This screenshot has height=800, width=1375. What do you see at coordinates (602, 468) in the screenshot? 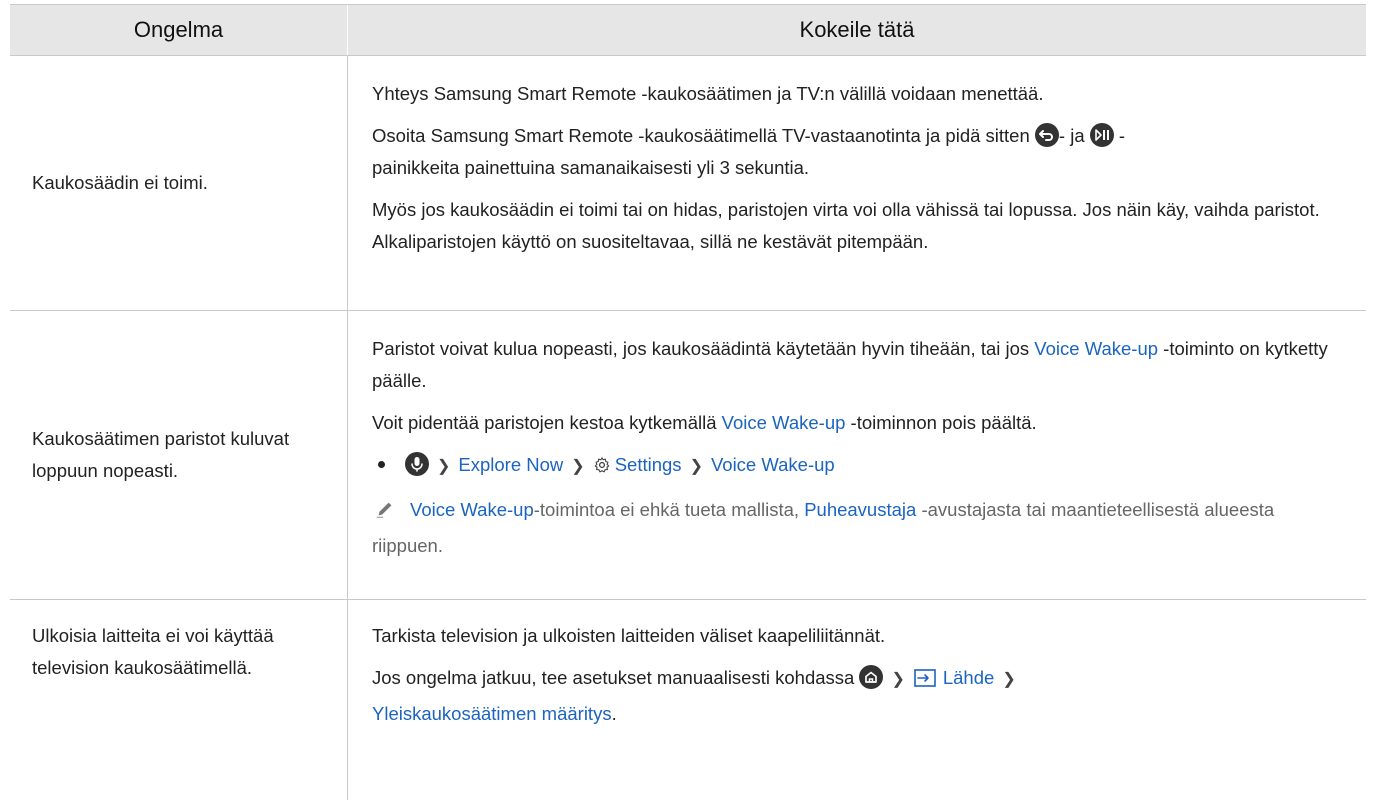
I see `gear-icon` at bounding box center [602, 468].